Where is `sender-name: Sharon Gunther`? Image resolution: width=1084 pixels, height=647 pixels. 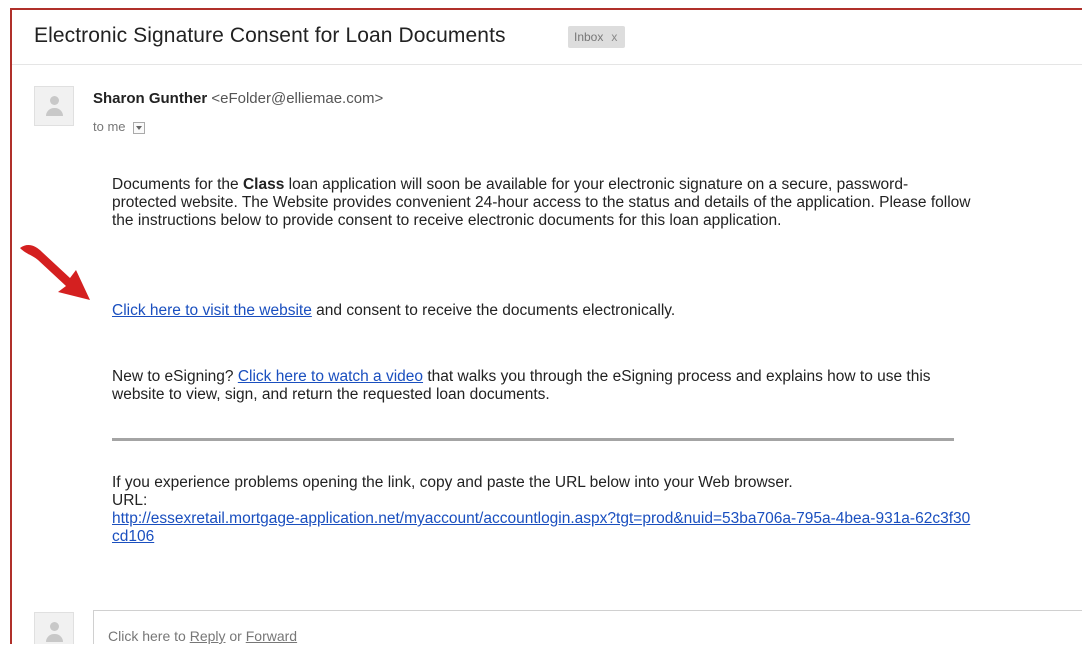
sender-name: Sharon Gunther is located at coordinates (150, 98).